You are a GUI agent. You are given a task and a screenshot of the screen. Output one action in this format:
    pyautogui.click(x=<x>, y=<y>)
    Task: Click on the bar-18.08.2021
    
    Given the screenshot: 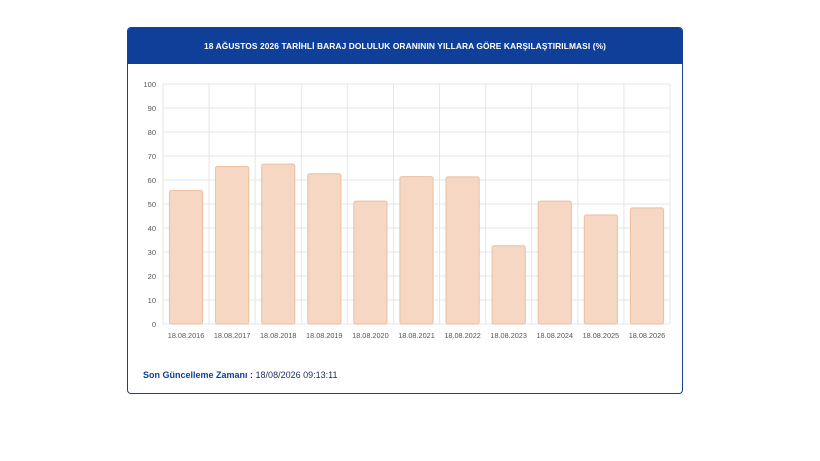 What is the action you would take?
    pyautogui.click(x=416, y=250)
    